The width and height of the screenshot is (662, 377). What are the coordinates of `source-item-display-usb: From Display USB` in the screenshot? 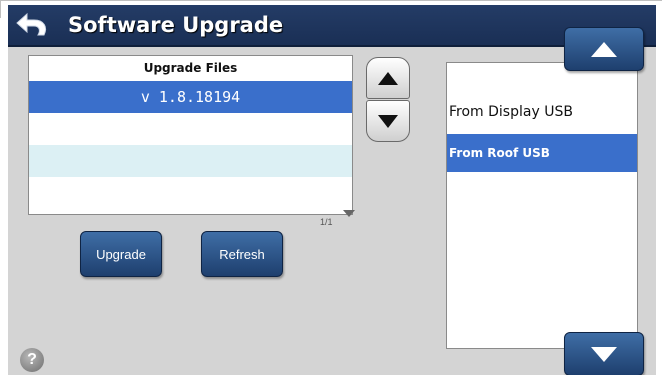 It's located at (542, 112).